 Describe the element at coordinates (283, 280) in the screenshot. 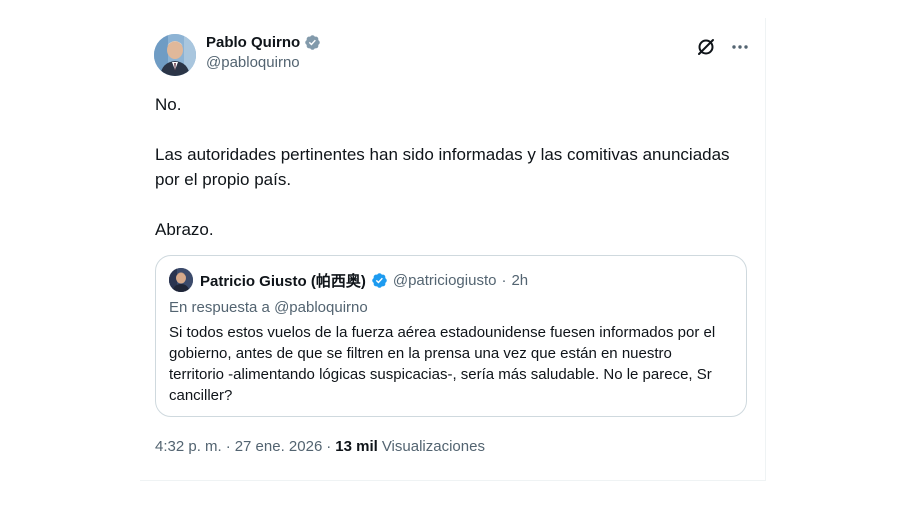

I see `quote-author-name: Patricio Giusto (帕西奥)` at that location.